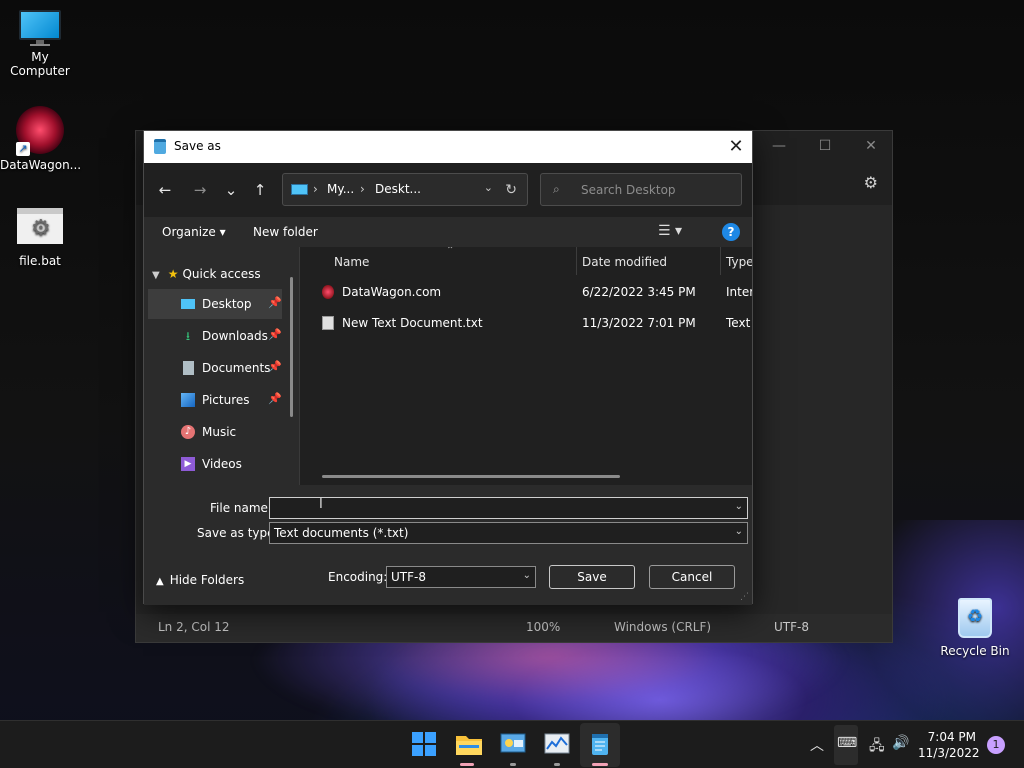  What do you see at coordinates (358, 577) in the screenshot?
I see `encoding-label: Encoding:` at bounding box center [358, 577].